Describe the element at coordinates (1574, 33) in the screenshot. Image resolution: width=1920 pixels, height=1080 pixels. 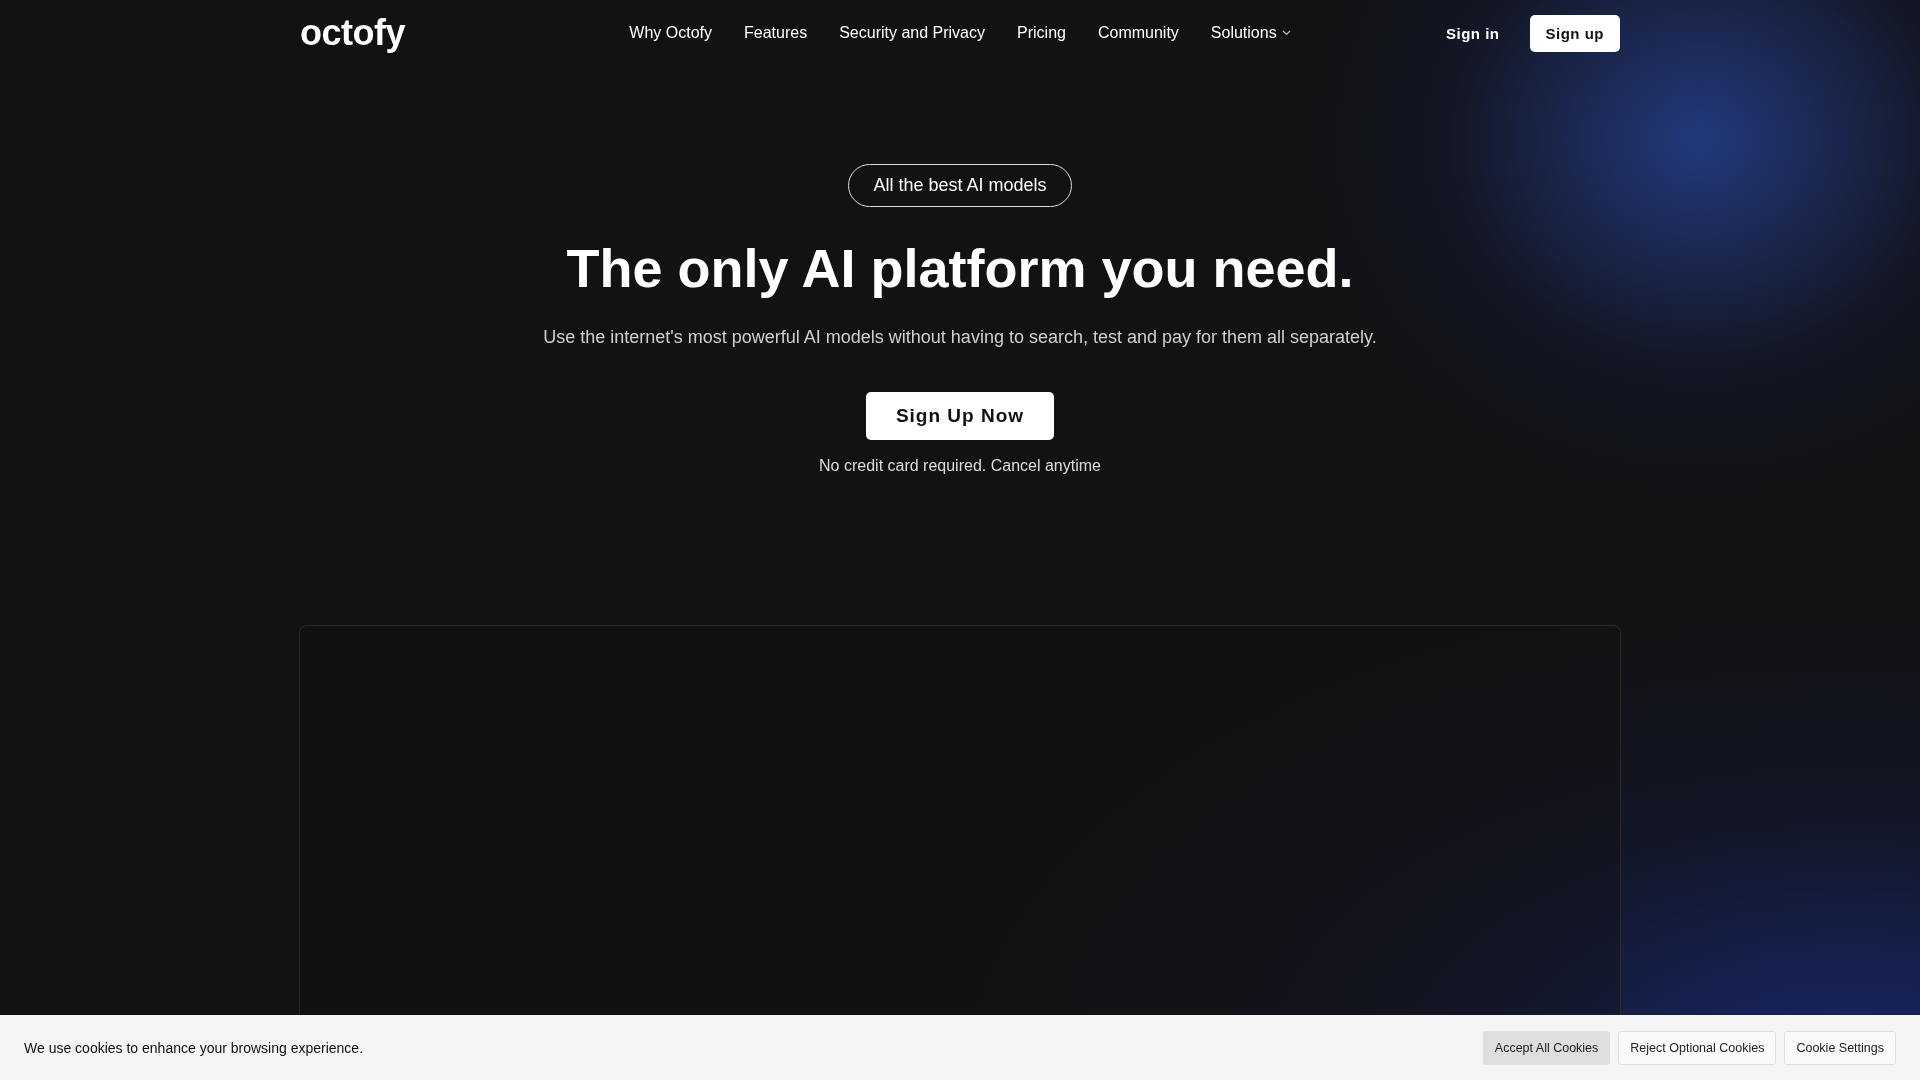
I see `sign-up-button: Sign up` at that location.